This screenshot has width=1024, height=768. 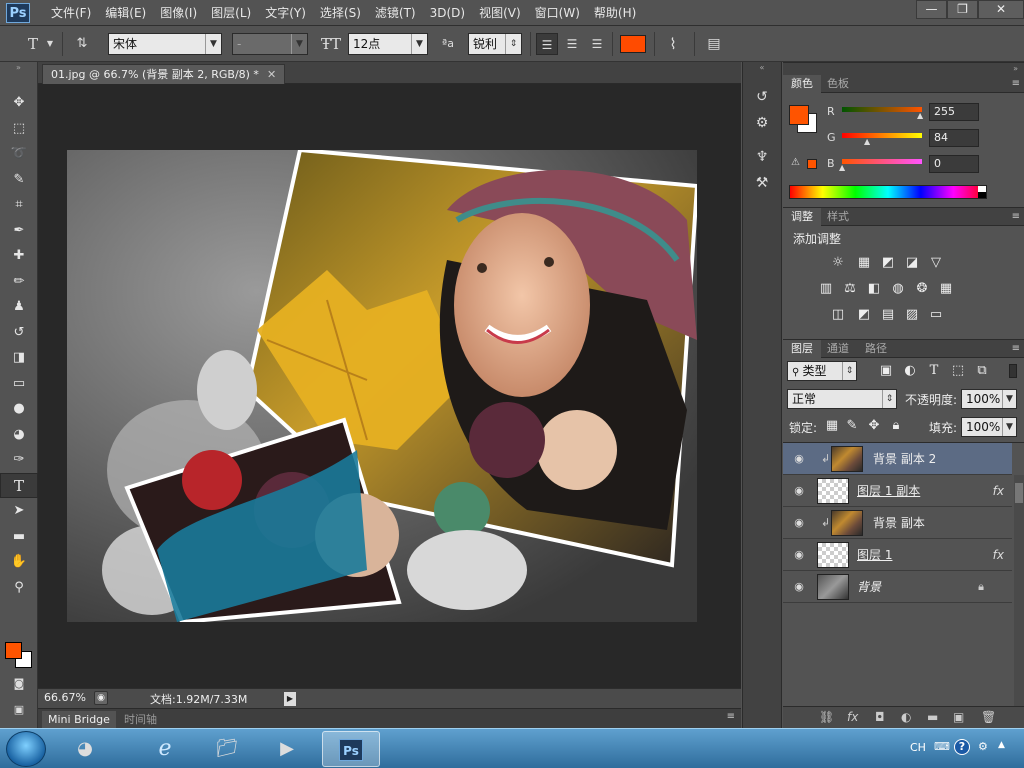 I want to click on curves-icon: ◩, so click(x=888, y=263).